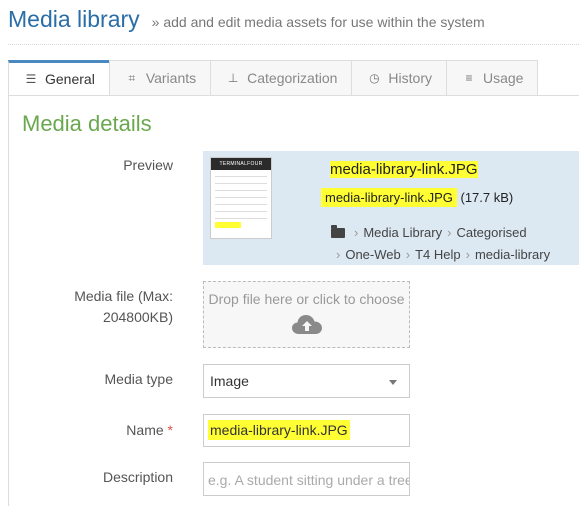 The height and width of the screenshot is (506, 579). I want to click on media-file-dropzone: Drop file here or click to choose, so click(306, 314).